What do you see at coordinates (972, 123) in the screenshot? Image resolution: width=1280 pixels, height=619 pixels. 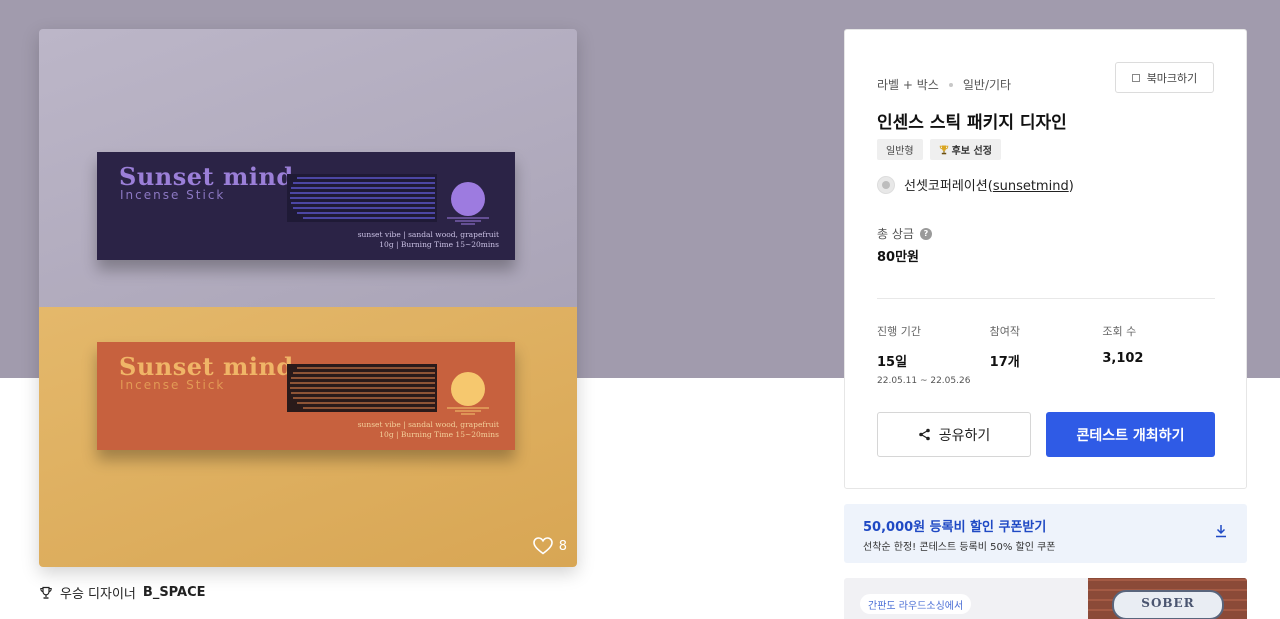 I see `contest-title: 인센스 스틱 패키지 디자인` at bounding box center [972, 123].